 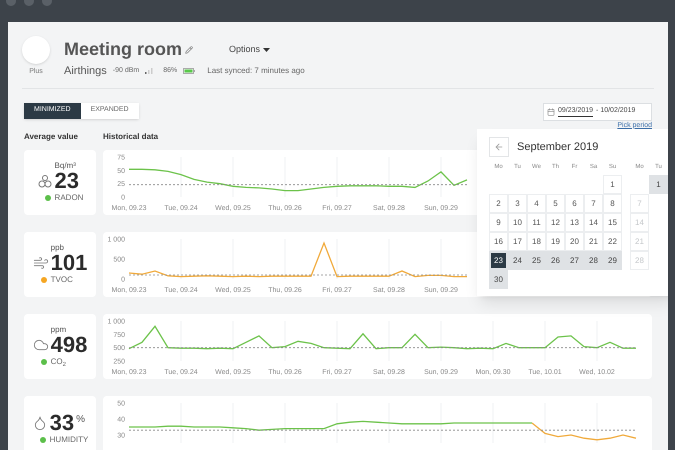 What do you see at coordinates (517, 203) in the screenshot?
I see `calendar-day: 3` at bounding box center [517, 203].